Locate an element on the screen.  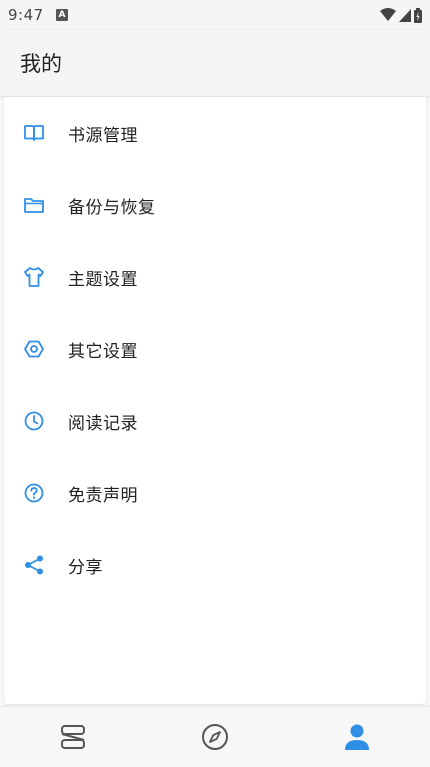
share-icon is located at coordinates (34, 565).